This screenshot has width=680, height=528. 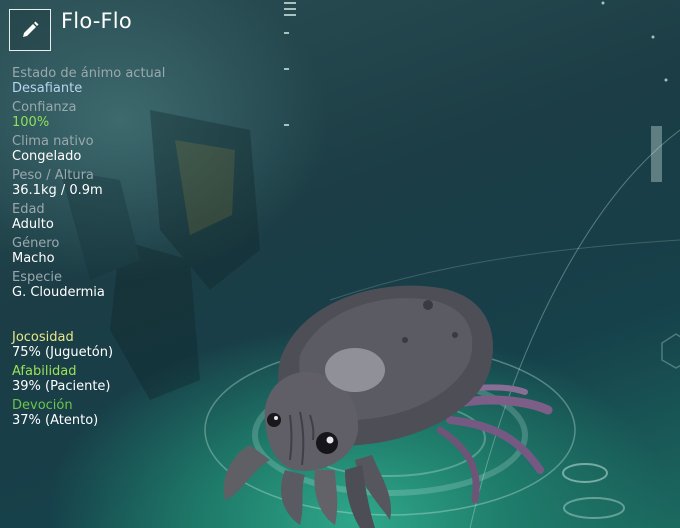 I want to click on stat-label: Género, so click(x=36, y=243).